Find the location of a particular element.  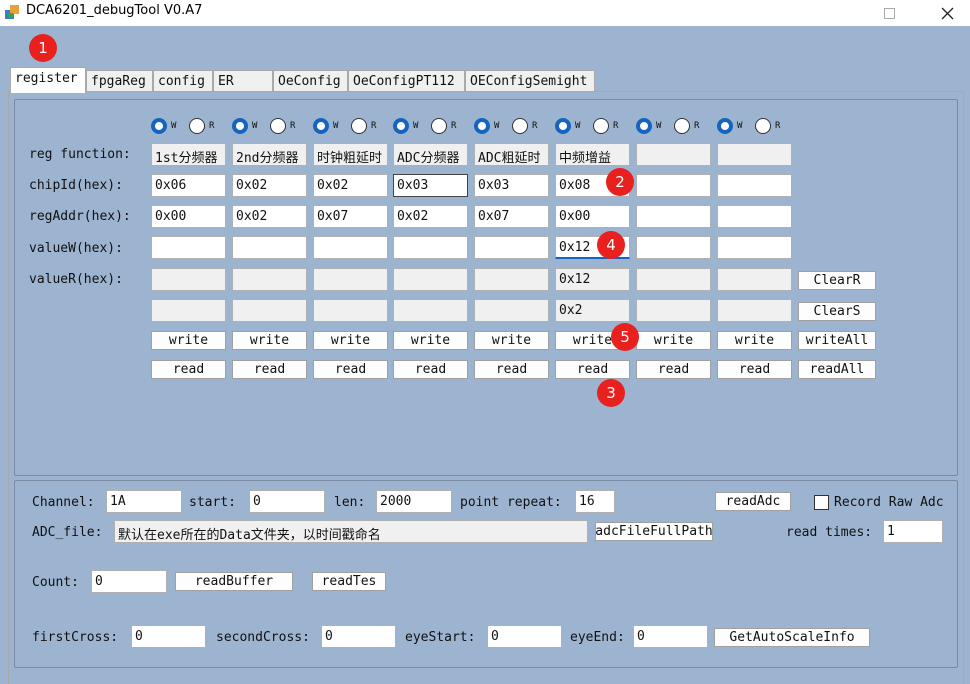

eye-start-input: 0 is located at coordinates (524, 636).